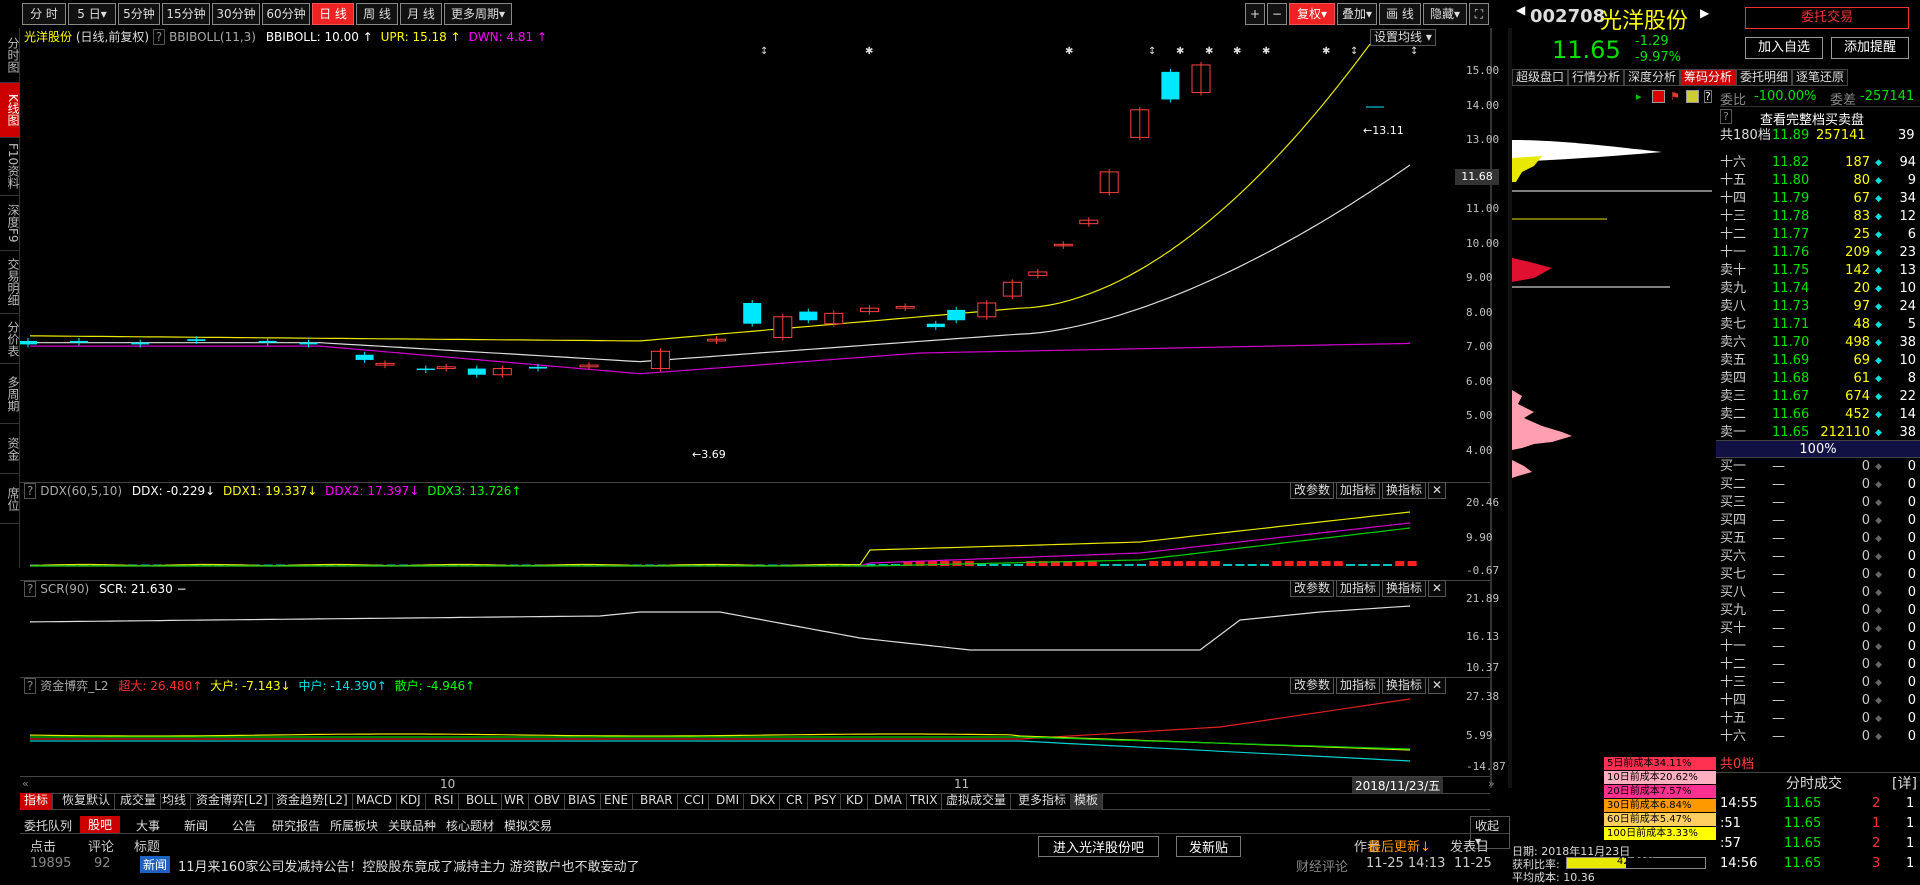 The image size is (1920, 885). What do you see at coordinates (1820, 701) in the screenshot?
I see `bid-row: 十四 — 0 0 ◆` at bounding box center [1820, 701].